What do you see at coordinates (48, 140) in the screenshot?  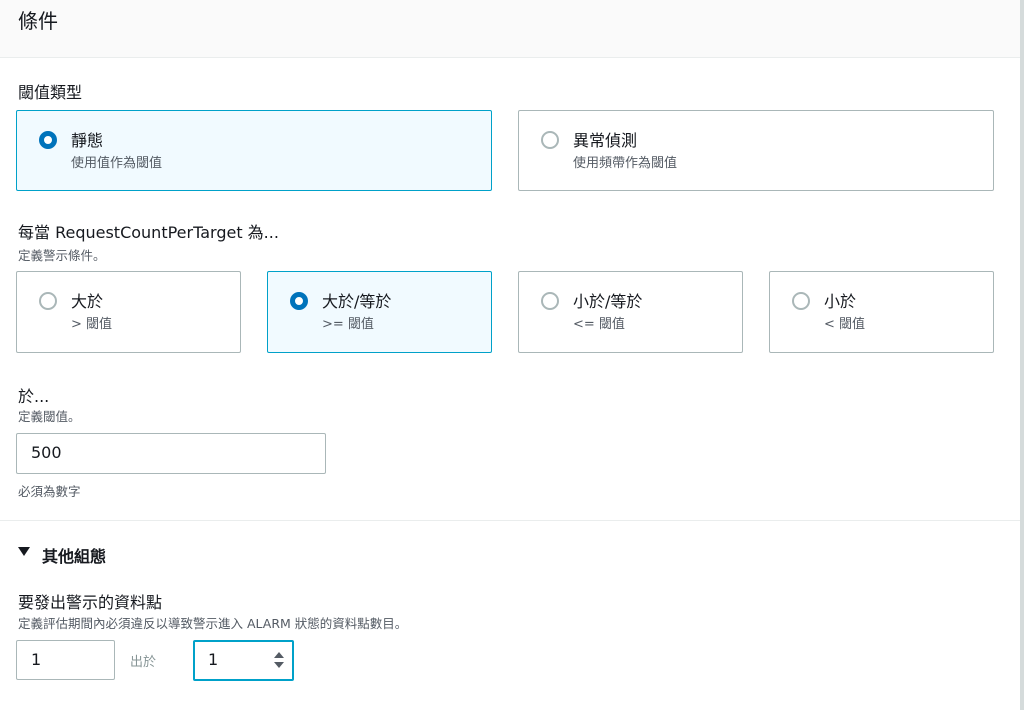 I see `radio-static` at bounding box center [48, 140].